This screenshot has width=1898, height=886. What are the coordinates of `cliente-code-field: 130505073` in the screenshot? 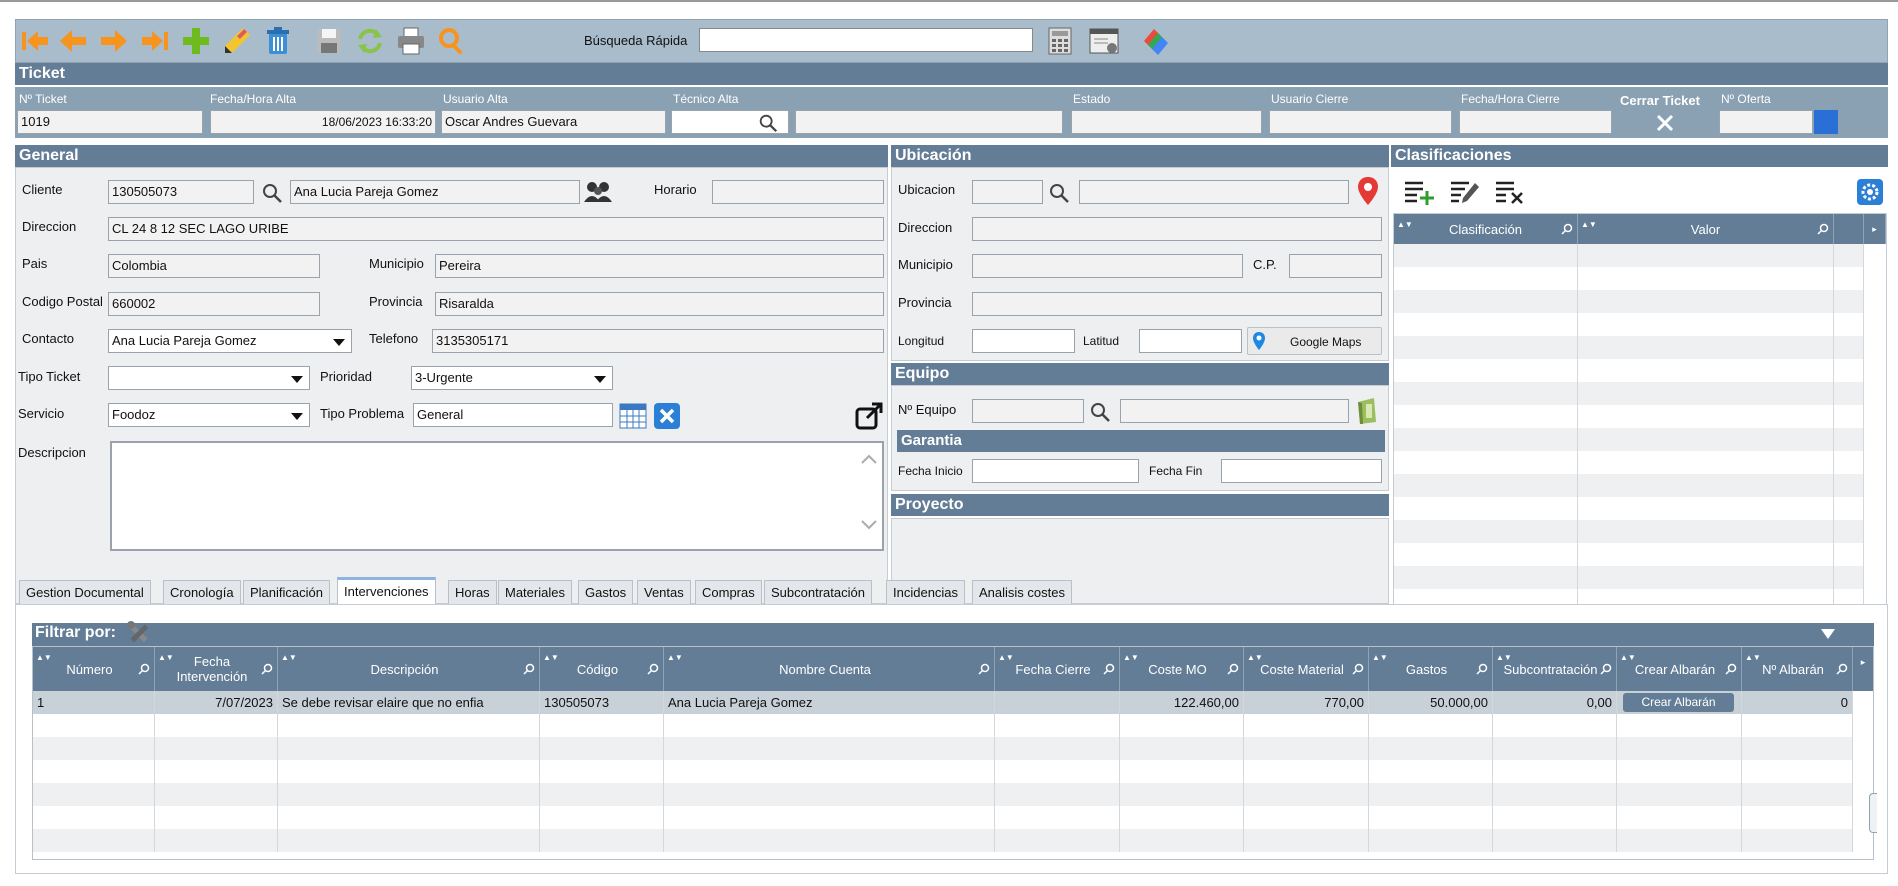 It's located at (181, 192).